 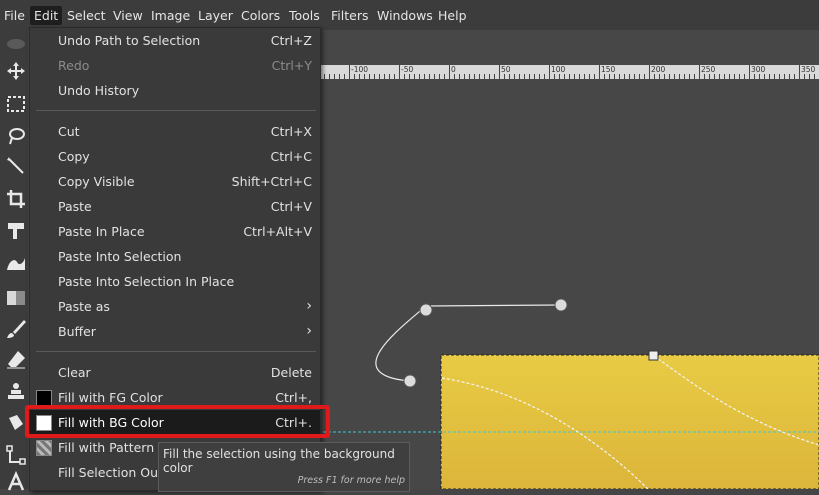 What do you see at coordinates (175, 181) in the screenshot?
I see `menu-item-copy-visible: Copy Visible Shift+Ctrl+C` at bounding box center [175, 181].